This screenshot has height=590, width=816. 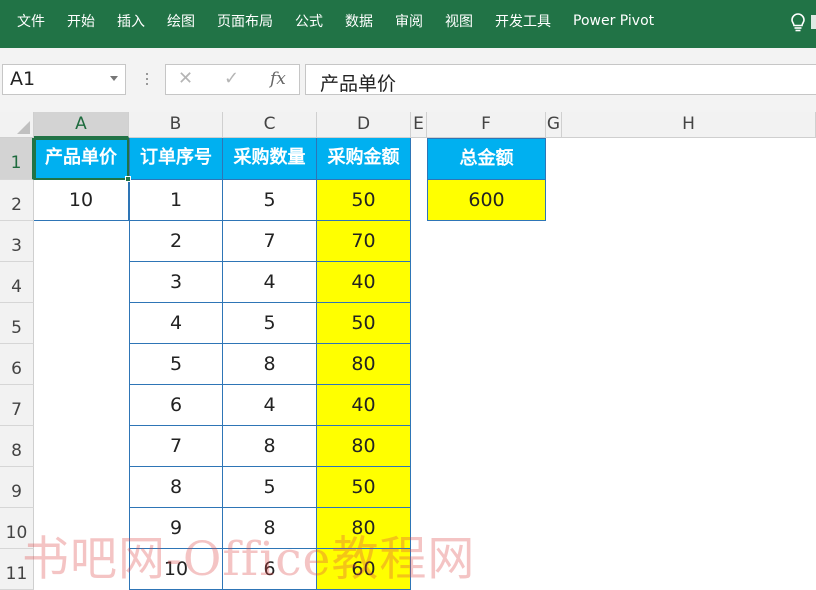 What do you see at coordinates (613, 21) in the screenshot?
I see `ribbon-tab: Power Pivot` at bounding box center [613, 21].